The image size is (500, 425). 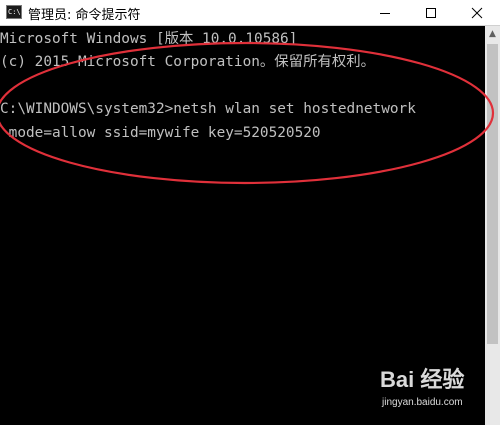 I want to click on title-bar: C:\ 管理员: 命令提示符, so click(x=250, y=13).